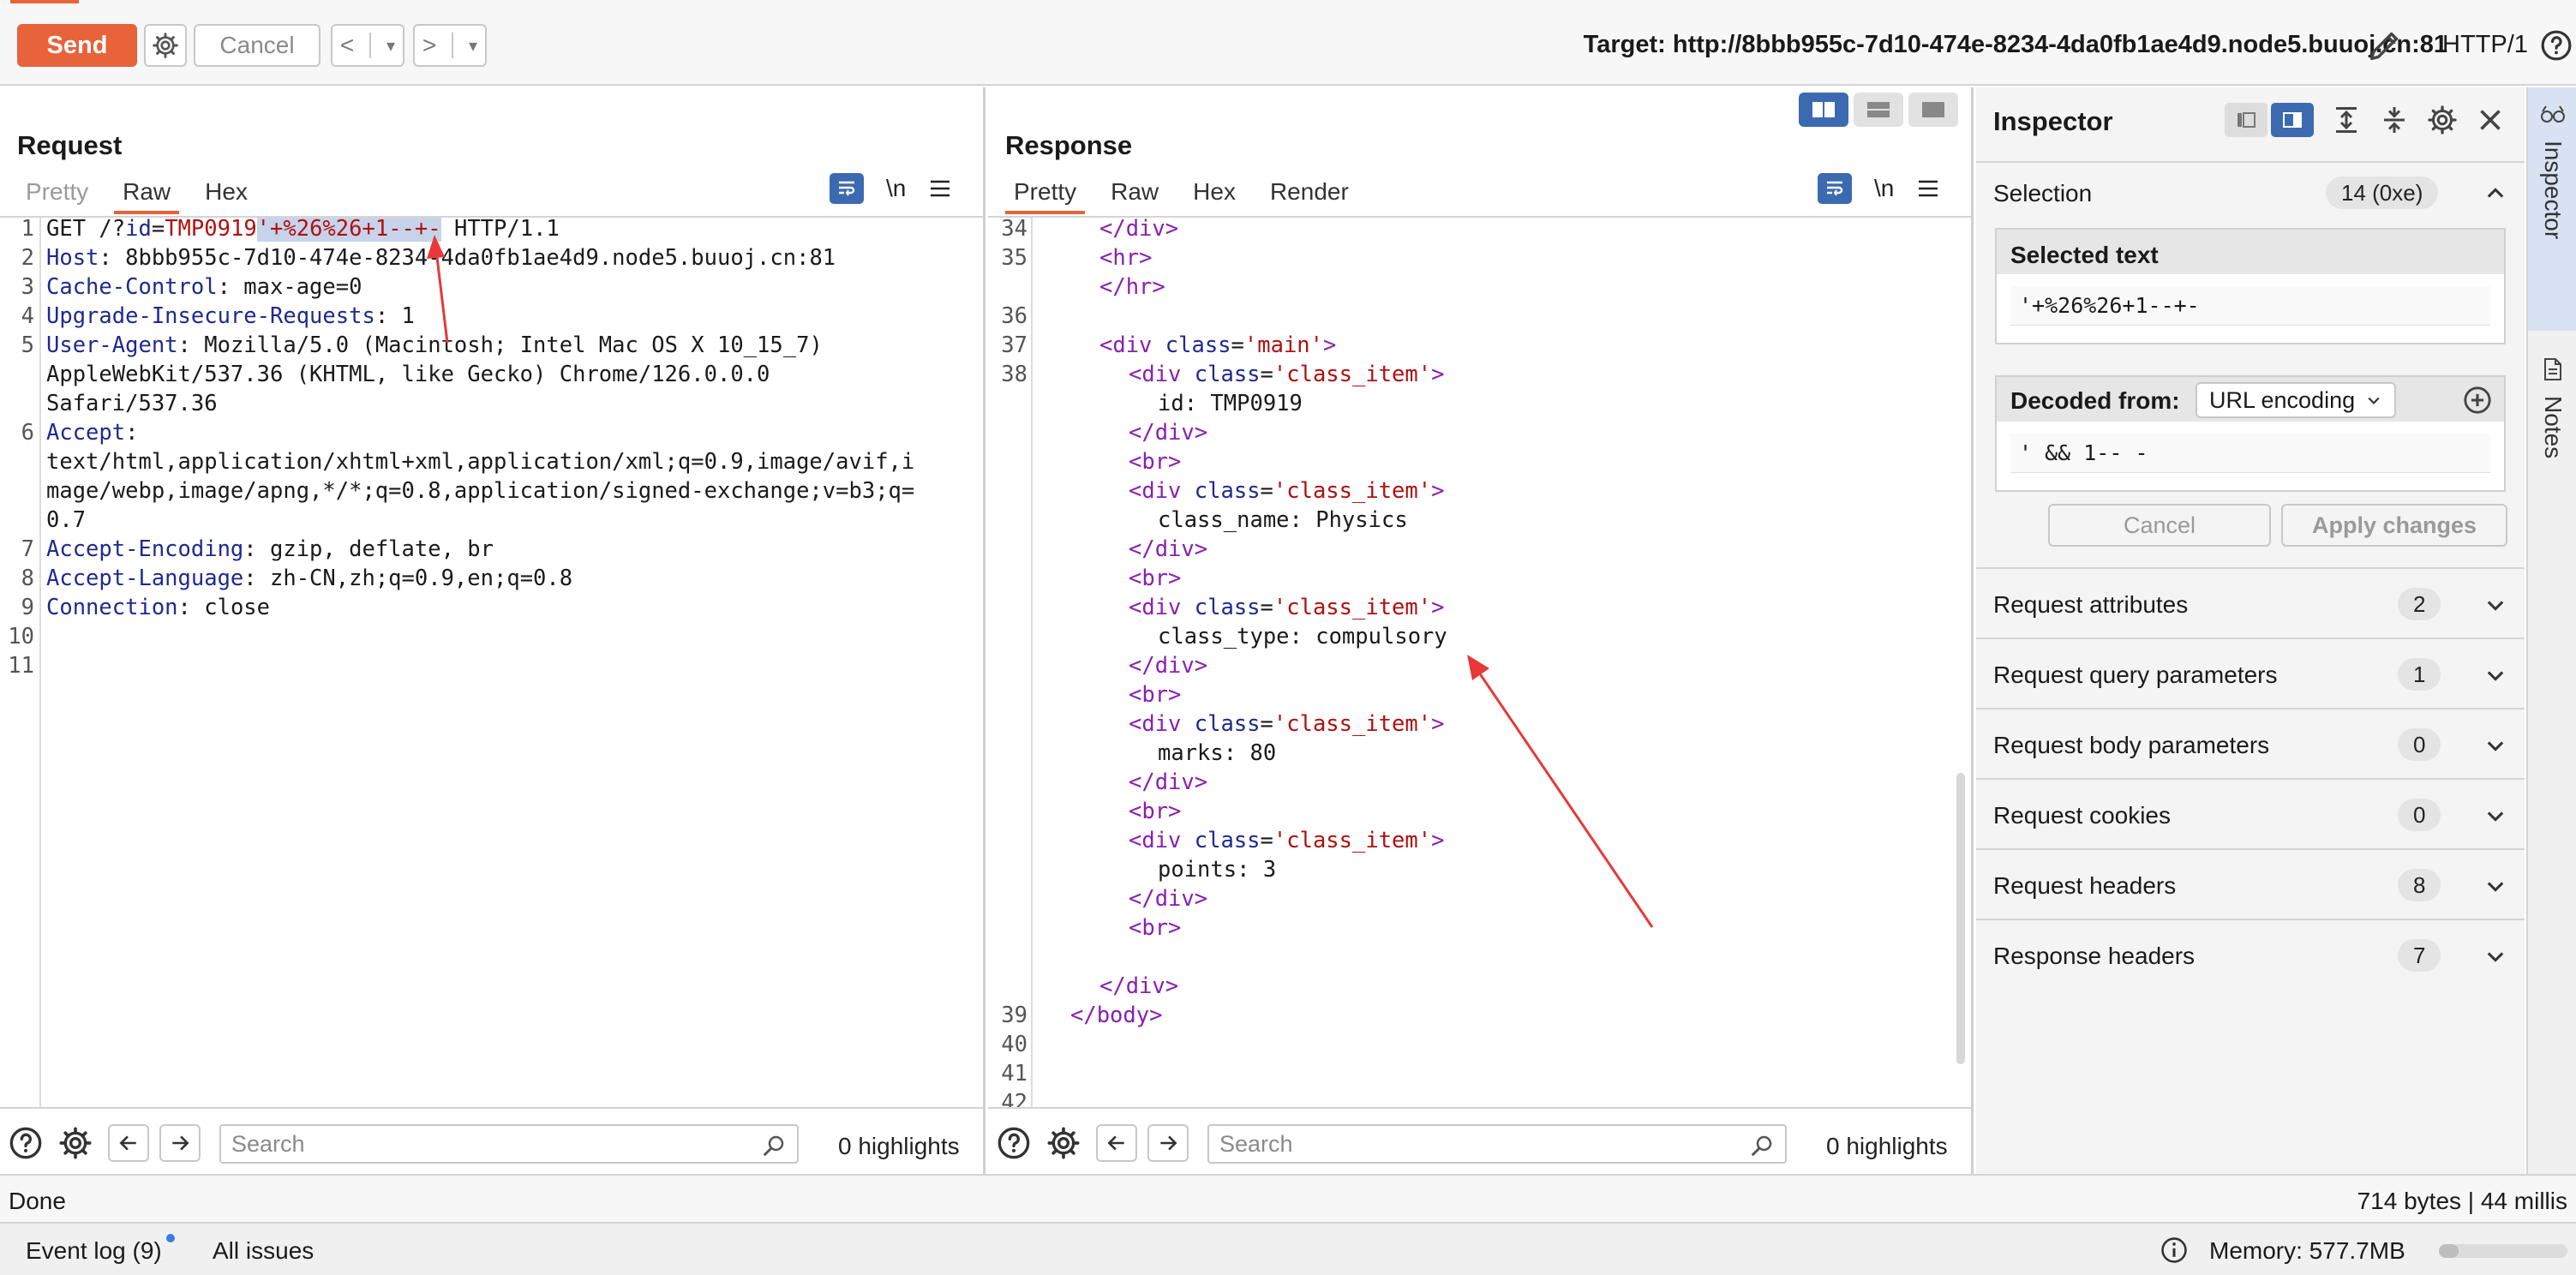 The height and width of the screenshot is (1275, 2576). I want to click on response-scrollbar-thumb, so click(1960, 918).